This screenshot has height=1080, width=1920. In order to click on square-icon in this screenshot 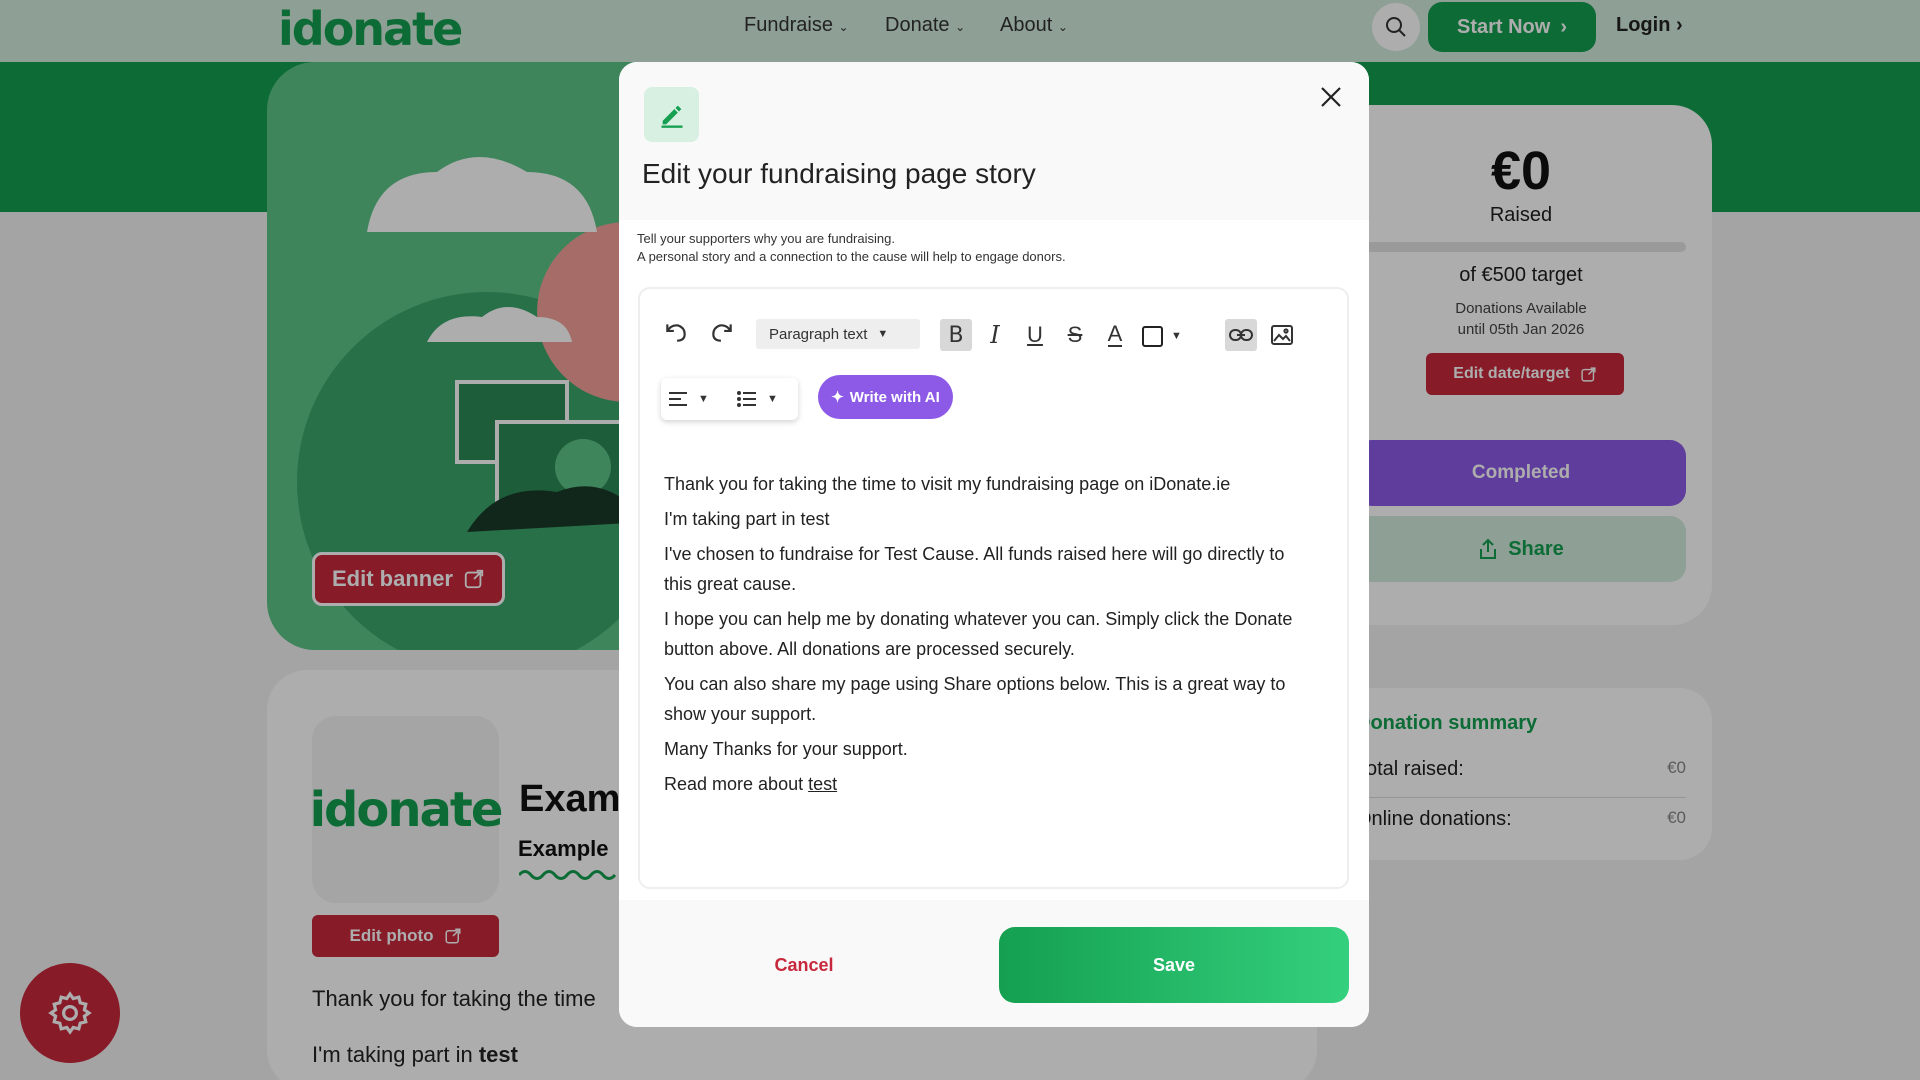, I will do `click(1152, 336)`.